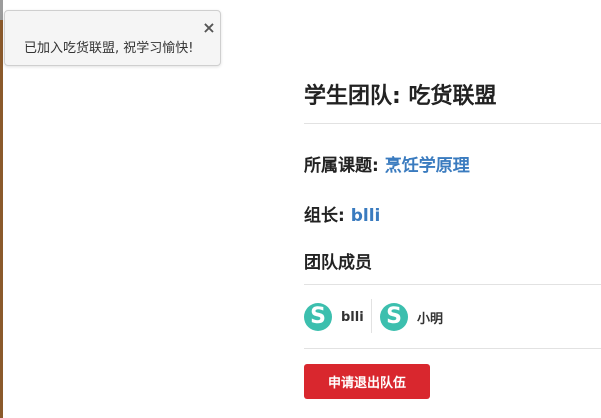 The width and height of the screenshot is (601, 418). Describe the element at coordinates (366, 216) in the screenshot. I see `leader-link: blli` at that location.